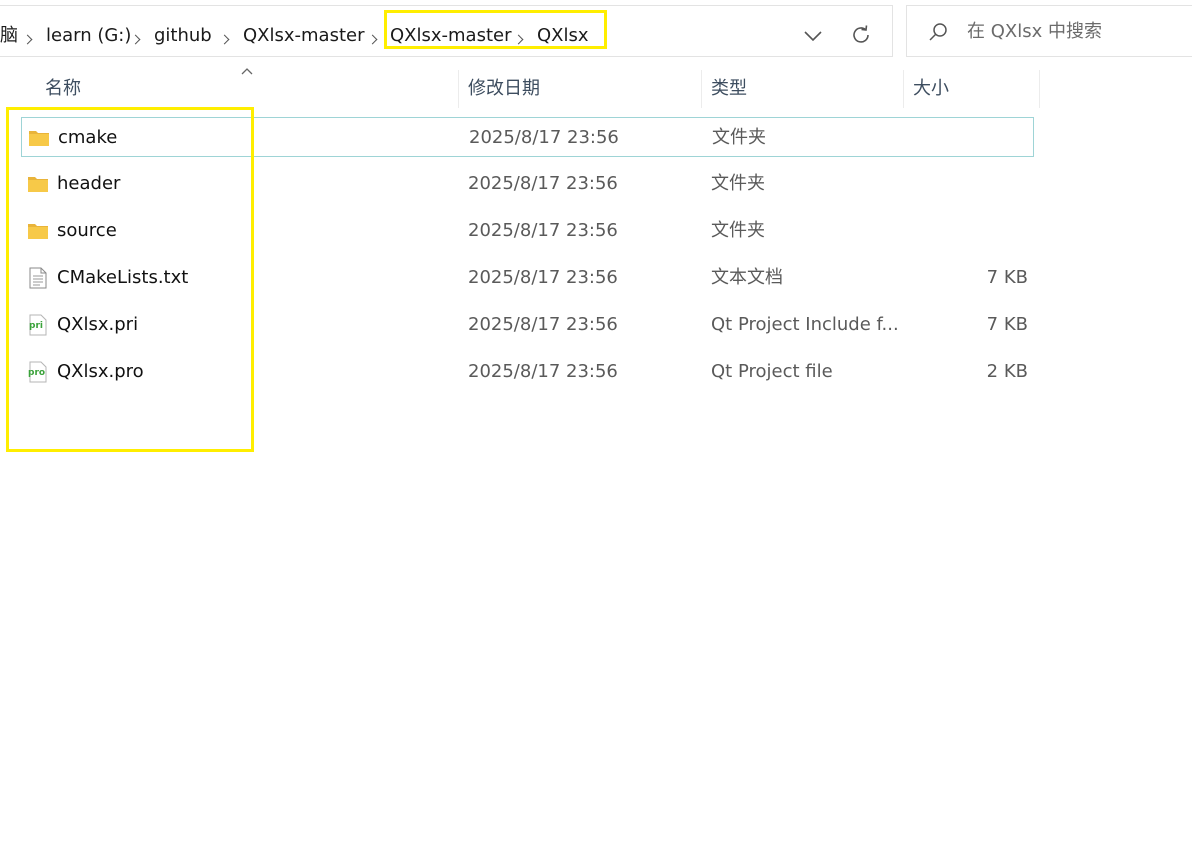 The width and height of the screenshot is (1192, 853). I want to click on search-icon, so click(938, 32).